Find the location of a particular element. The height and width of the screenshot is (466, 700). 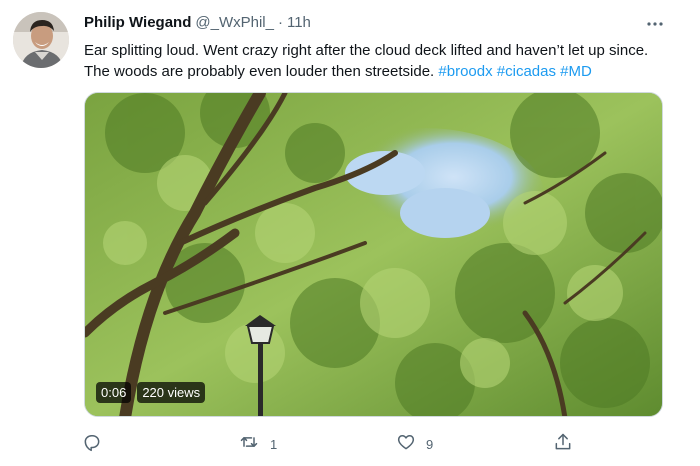

tweet-header: Philip Wiegand @_WxPhil_ · 11h is located at coordinates (197, 22).